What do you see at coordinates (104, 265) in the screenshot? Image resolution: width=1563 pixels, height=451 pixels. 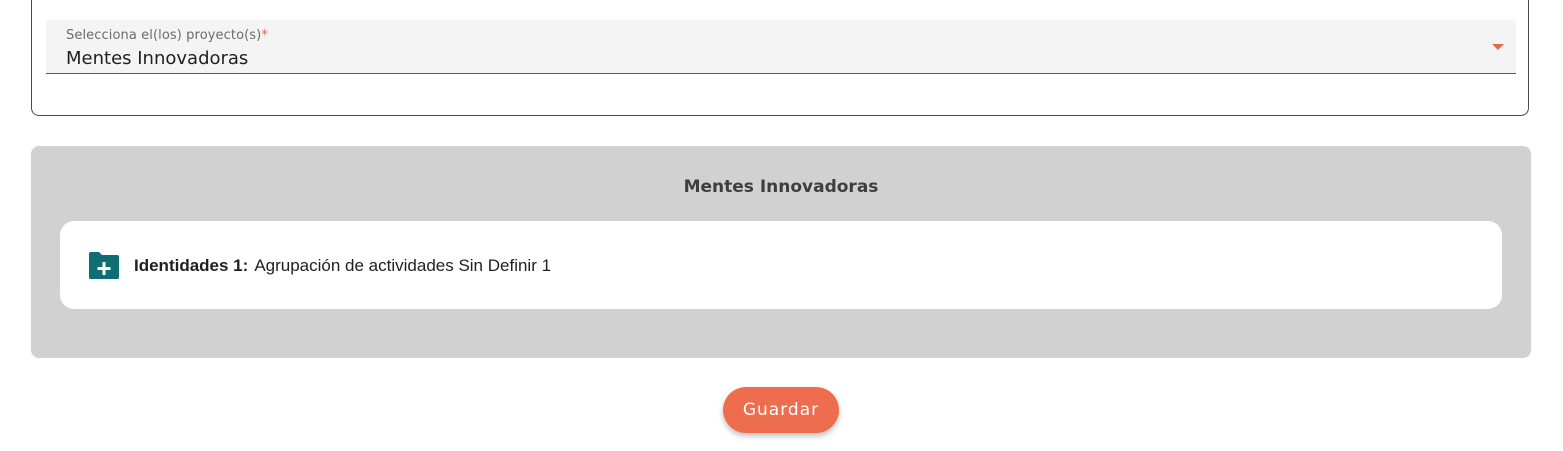 I see `folder-plus-icon` at bounding box center [104, 265].